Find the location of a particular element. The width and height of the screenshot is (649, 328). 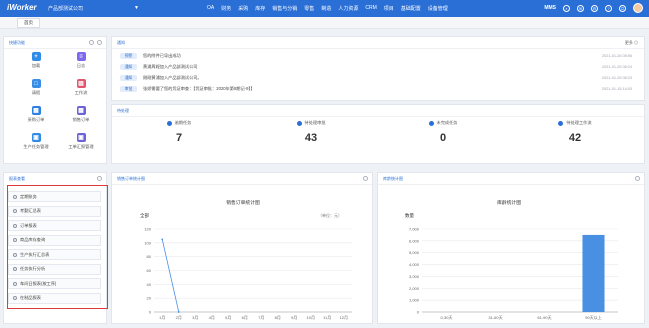

user-code: MMS is located at coordinates (550, 8).